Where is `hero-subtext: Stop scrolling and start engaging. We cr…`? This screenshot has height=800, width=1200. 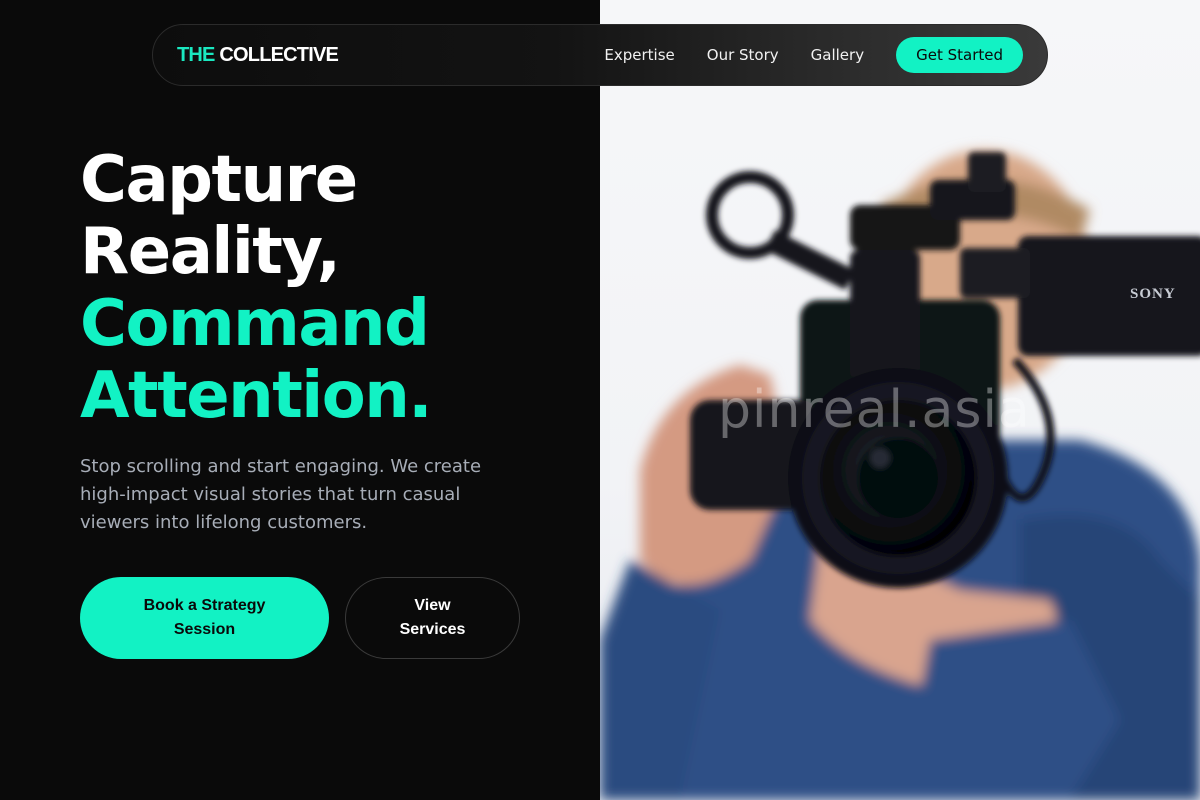 hero-subtext: Stop scrolling and start engaging. We cr… is located at coordinates (281, 494).